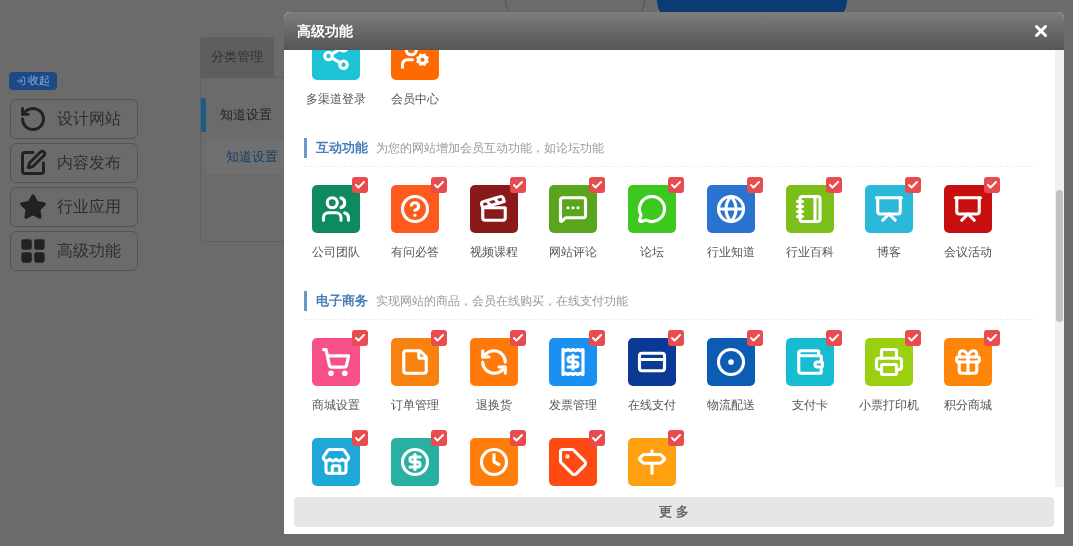  Describe the element at coordinates (493, 209) in the screenshot. I see `clapperboard-icon` at that location.